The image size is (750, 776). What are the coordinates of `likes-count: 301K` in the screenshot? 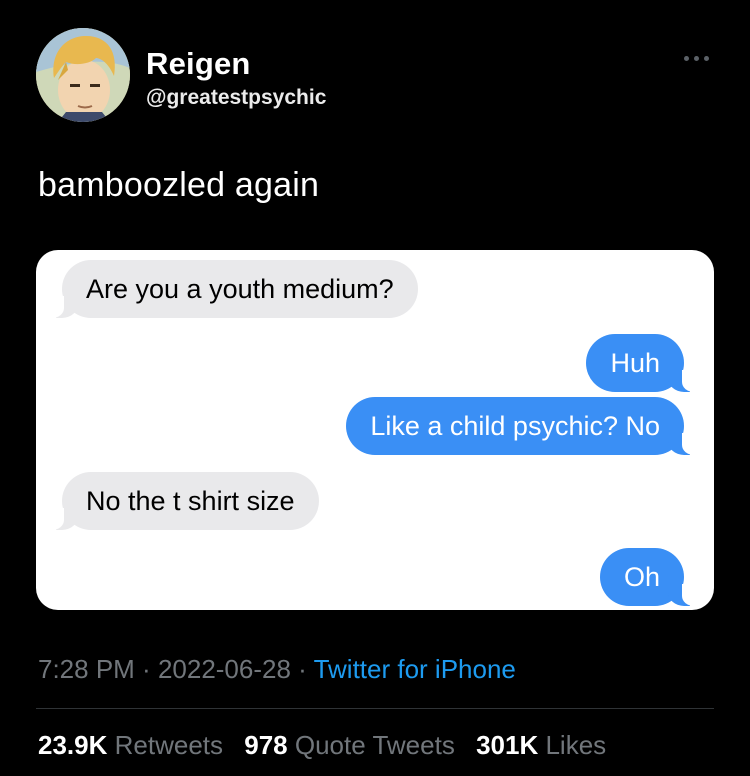 It's located at (507, 745).